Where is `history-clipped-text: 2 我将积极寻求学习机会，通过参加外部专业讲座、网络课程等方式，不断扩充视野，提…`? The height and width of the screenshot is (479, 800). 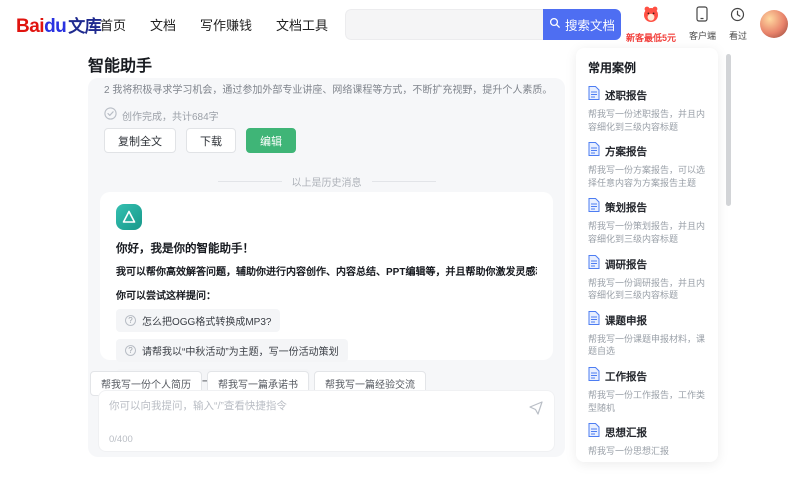
history-clipped-text: 2 我将积极寻求学习机会，通过参加外部专业讲座、网络课程等方式，不断扩充视野，提… is located at coordinates (328, 90).